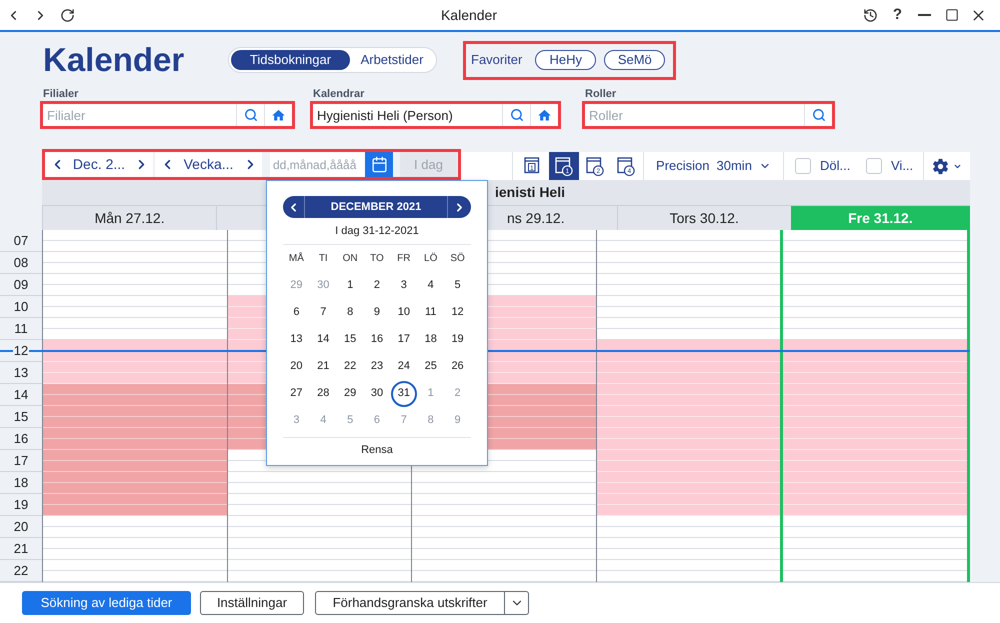  I want to click on weekday-label: FR, so click(404, 259).